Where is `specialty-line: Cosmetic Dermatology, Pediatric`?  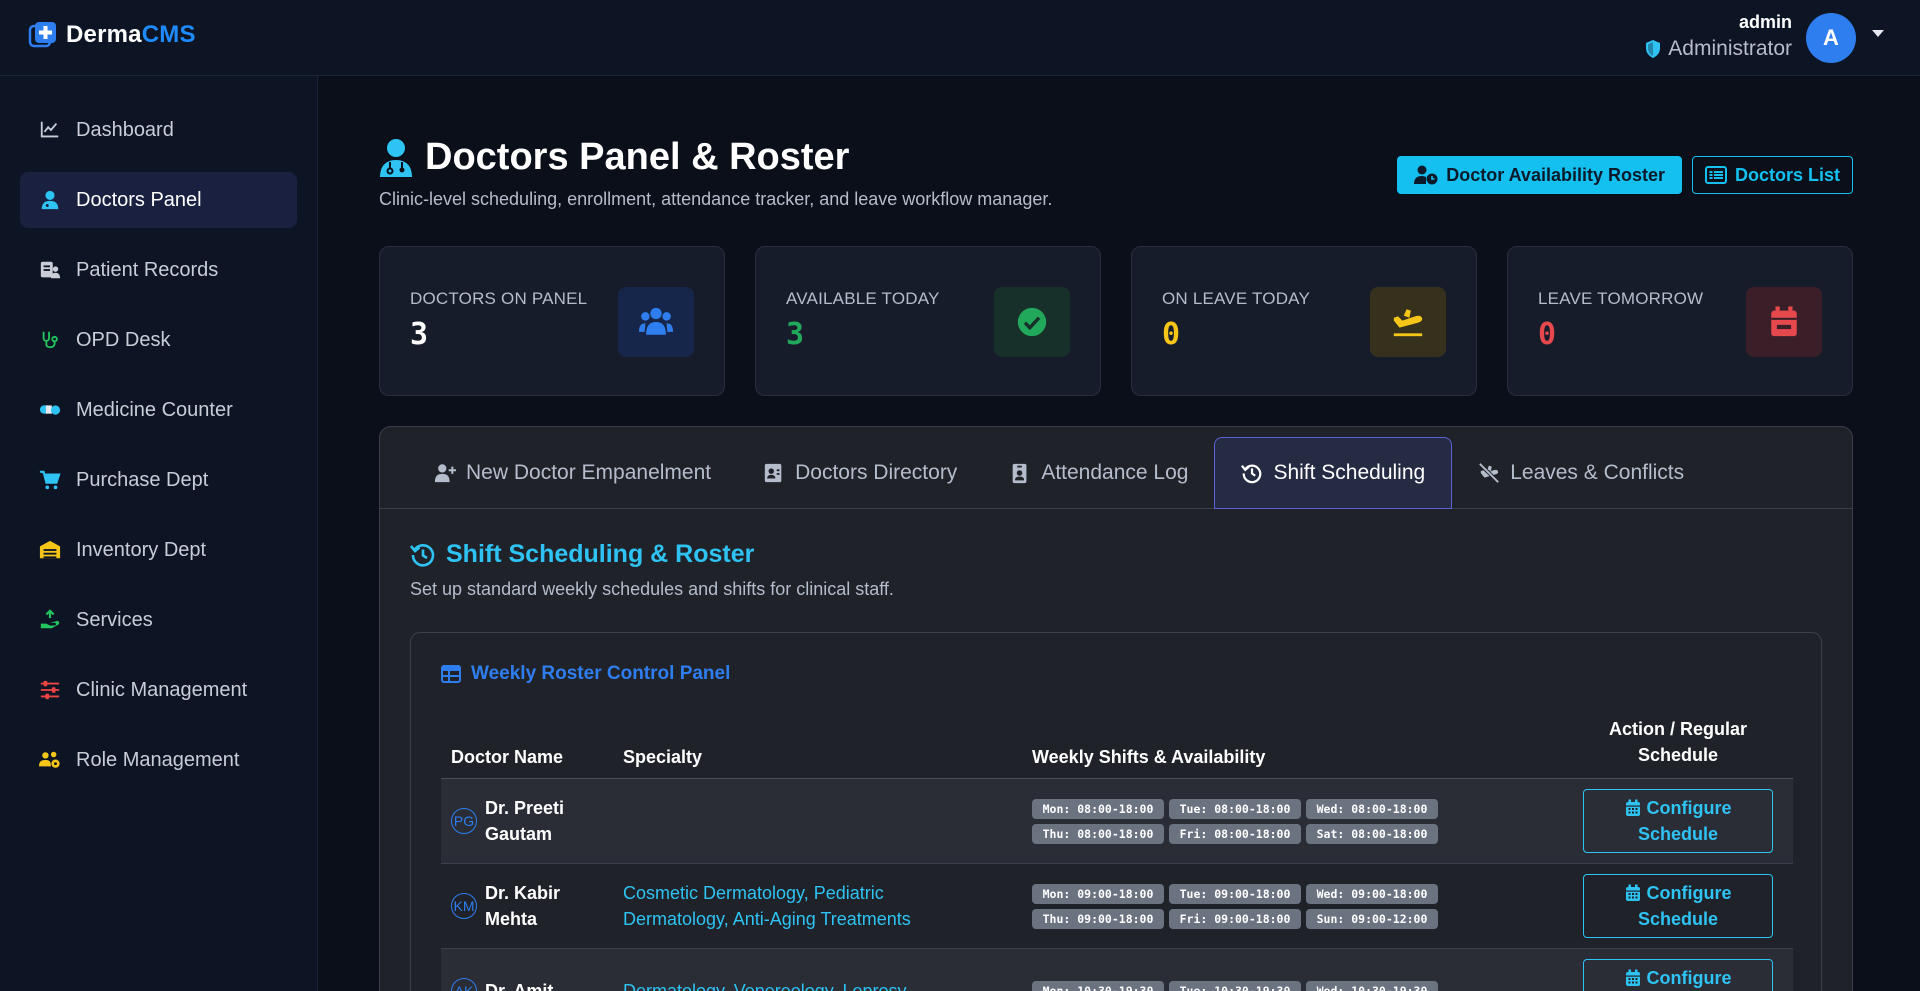
specialty-line: Cosmetic Dermatology, Pediatric is located at coordinates (753, 893).